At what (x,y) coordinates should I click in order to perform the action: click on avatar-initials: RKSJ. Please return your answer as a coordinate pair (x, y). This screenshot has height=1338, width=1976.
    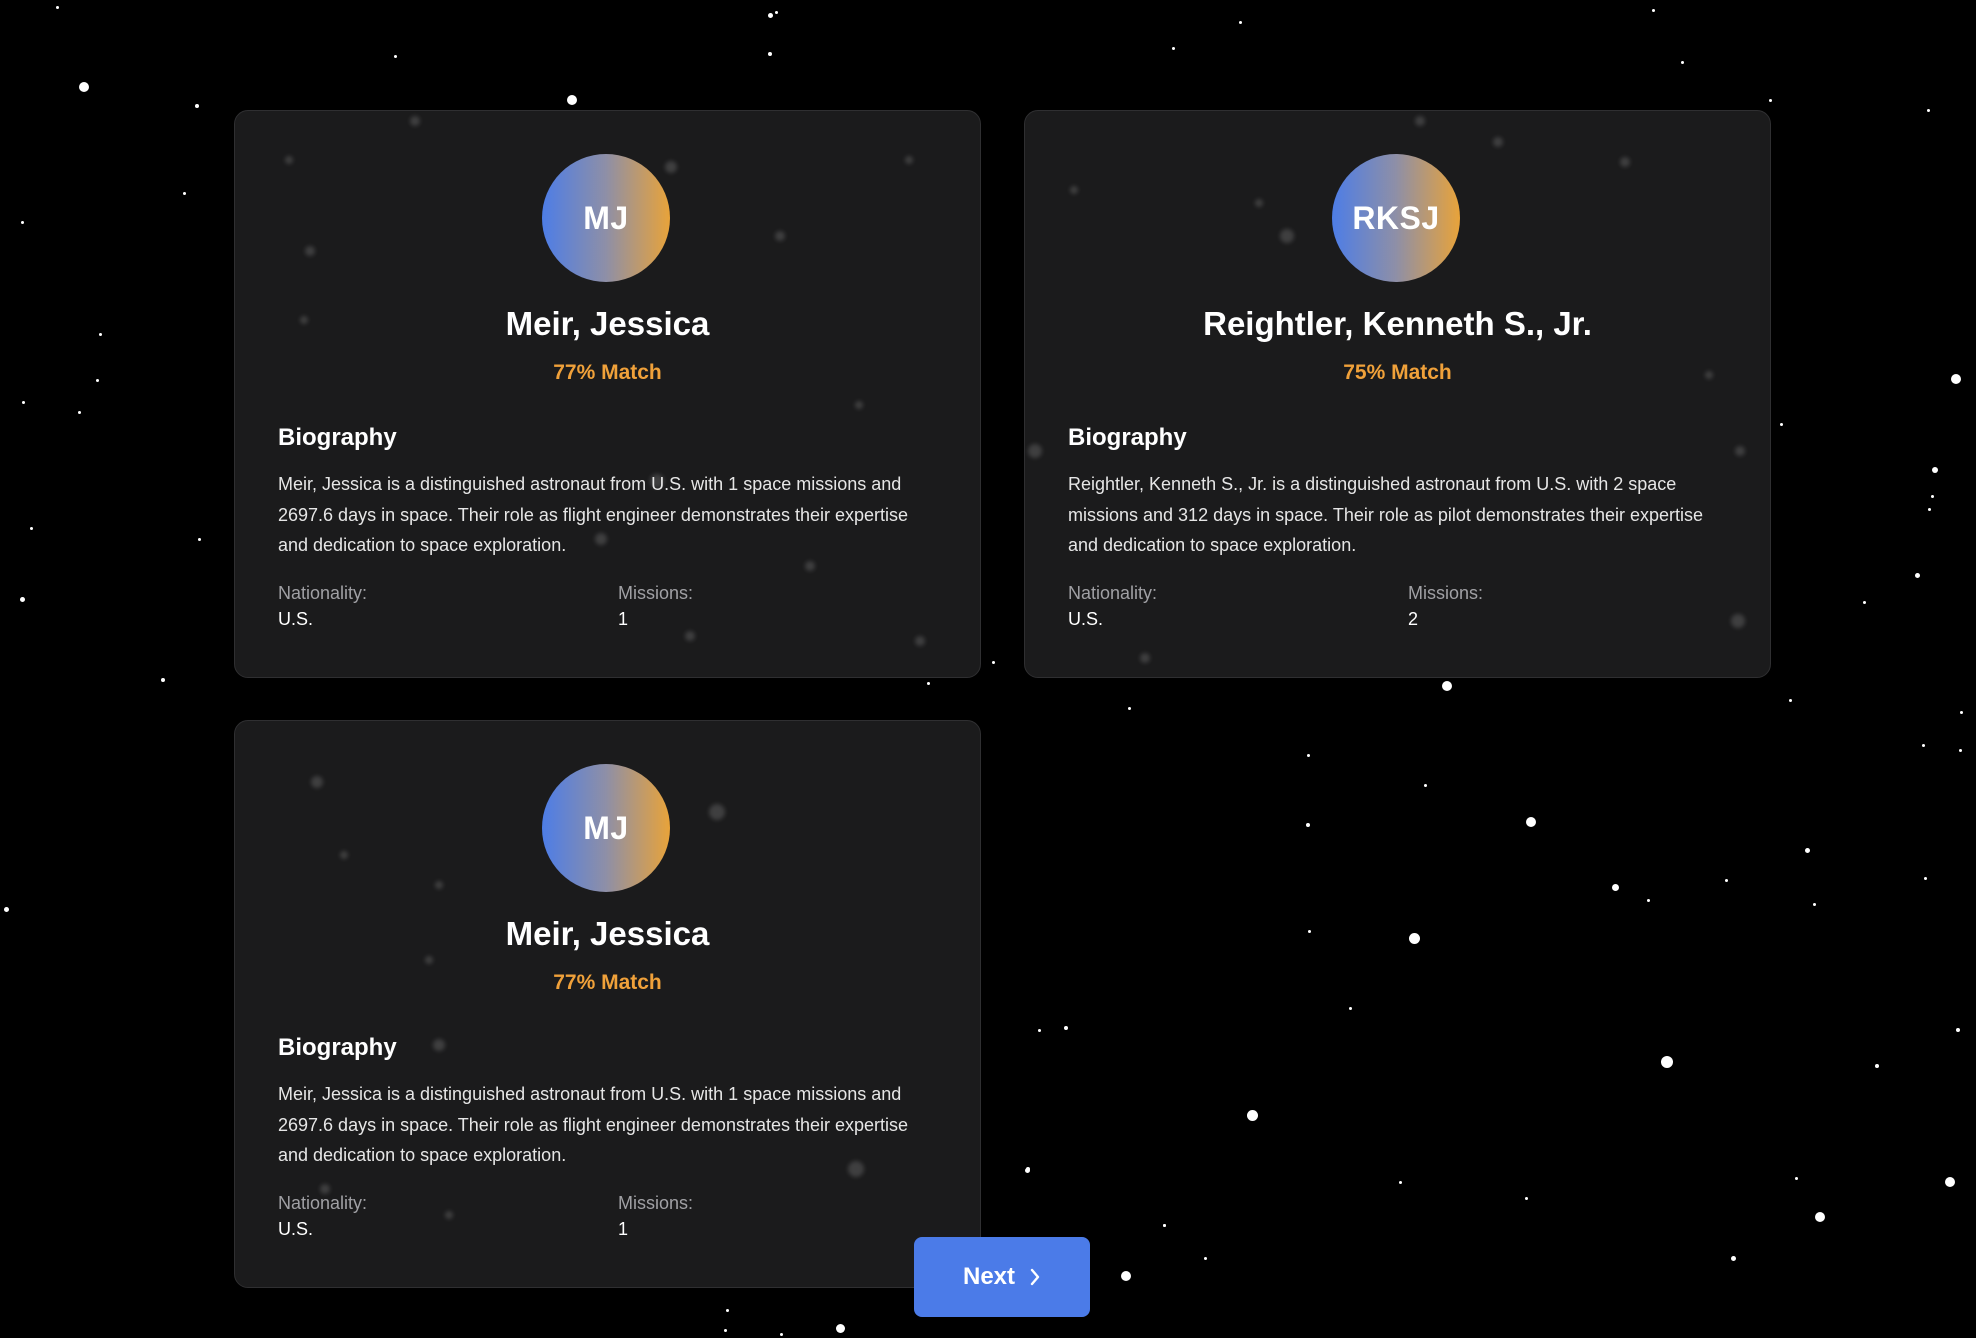
    Looking at the image, I should click on (1396, 217).